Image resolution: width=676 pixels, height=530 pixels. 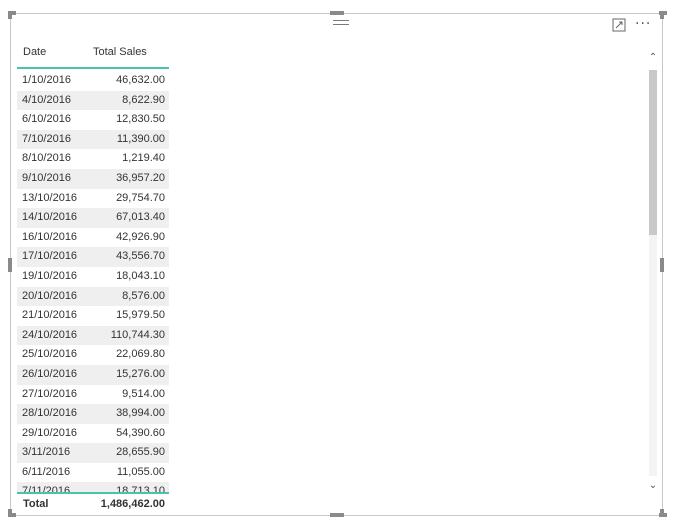 What do you see at coordinates (93, 395) in the screenshot?
I see `table-row: 27/10/2016 9,514.00` at bounding box center [93, 395].